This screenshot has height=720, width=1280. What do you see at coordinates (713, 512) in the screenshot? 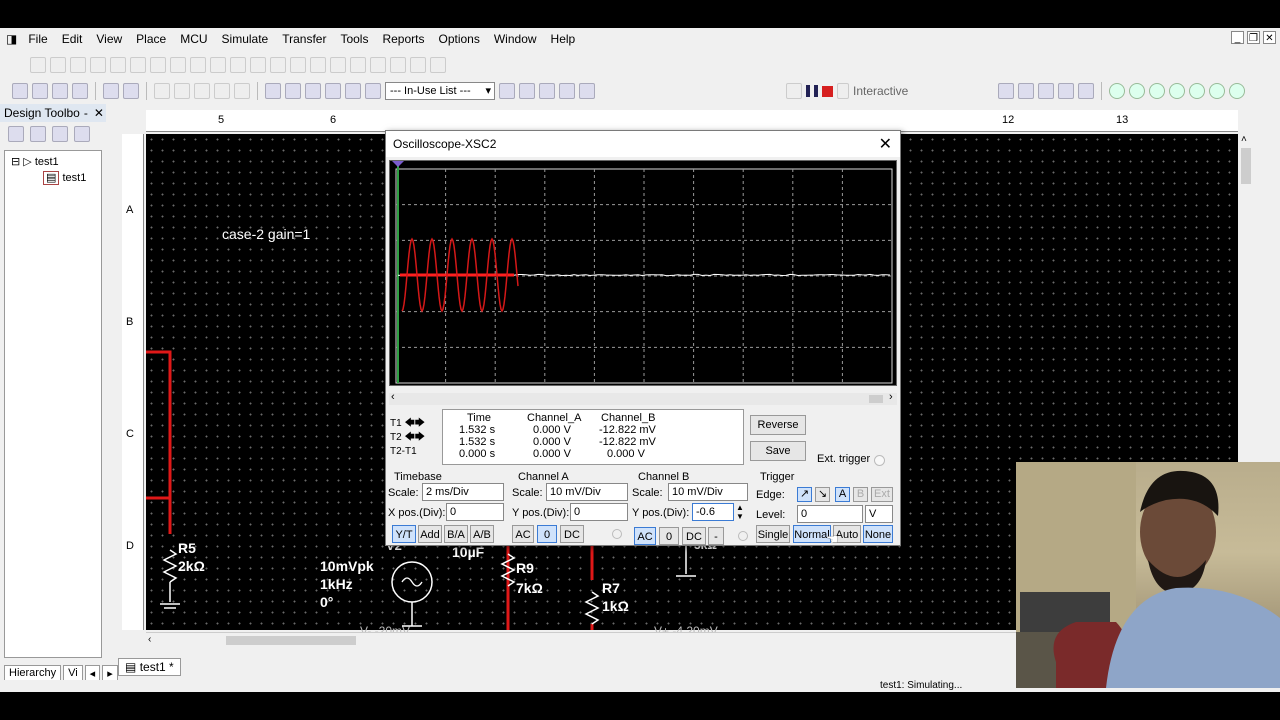
I see `channel-b-ypos-field: -0.6` at bounding box center [713, 512].